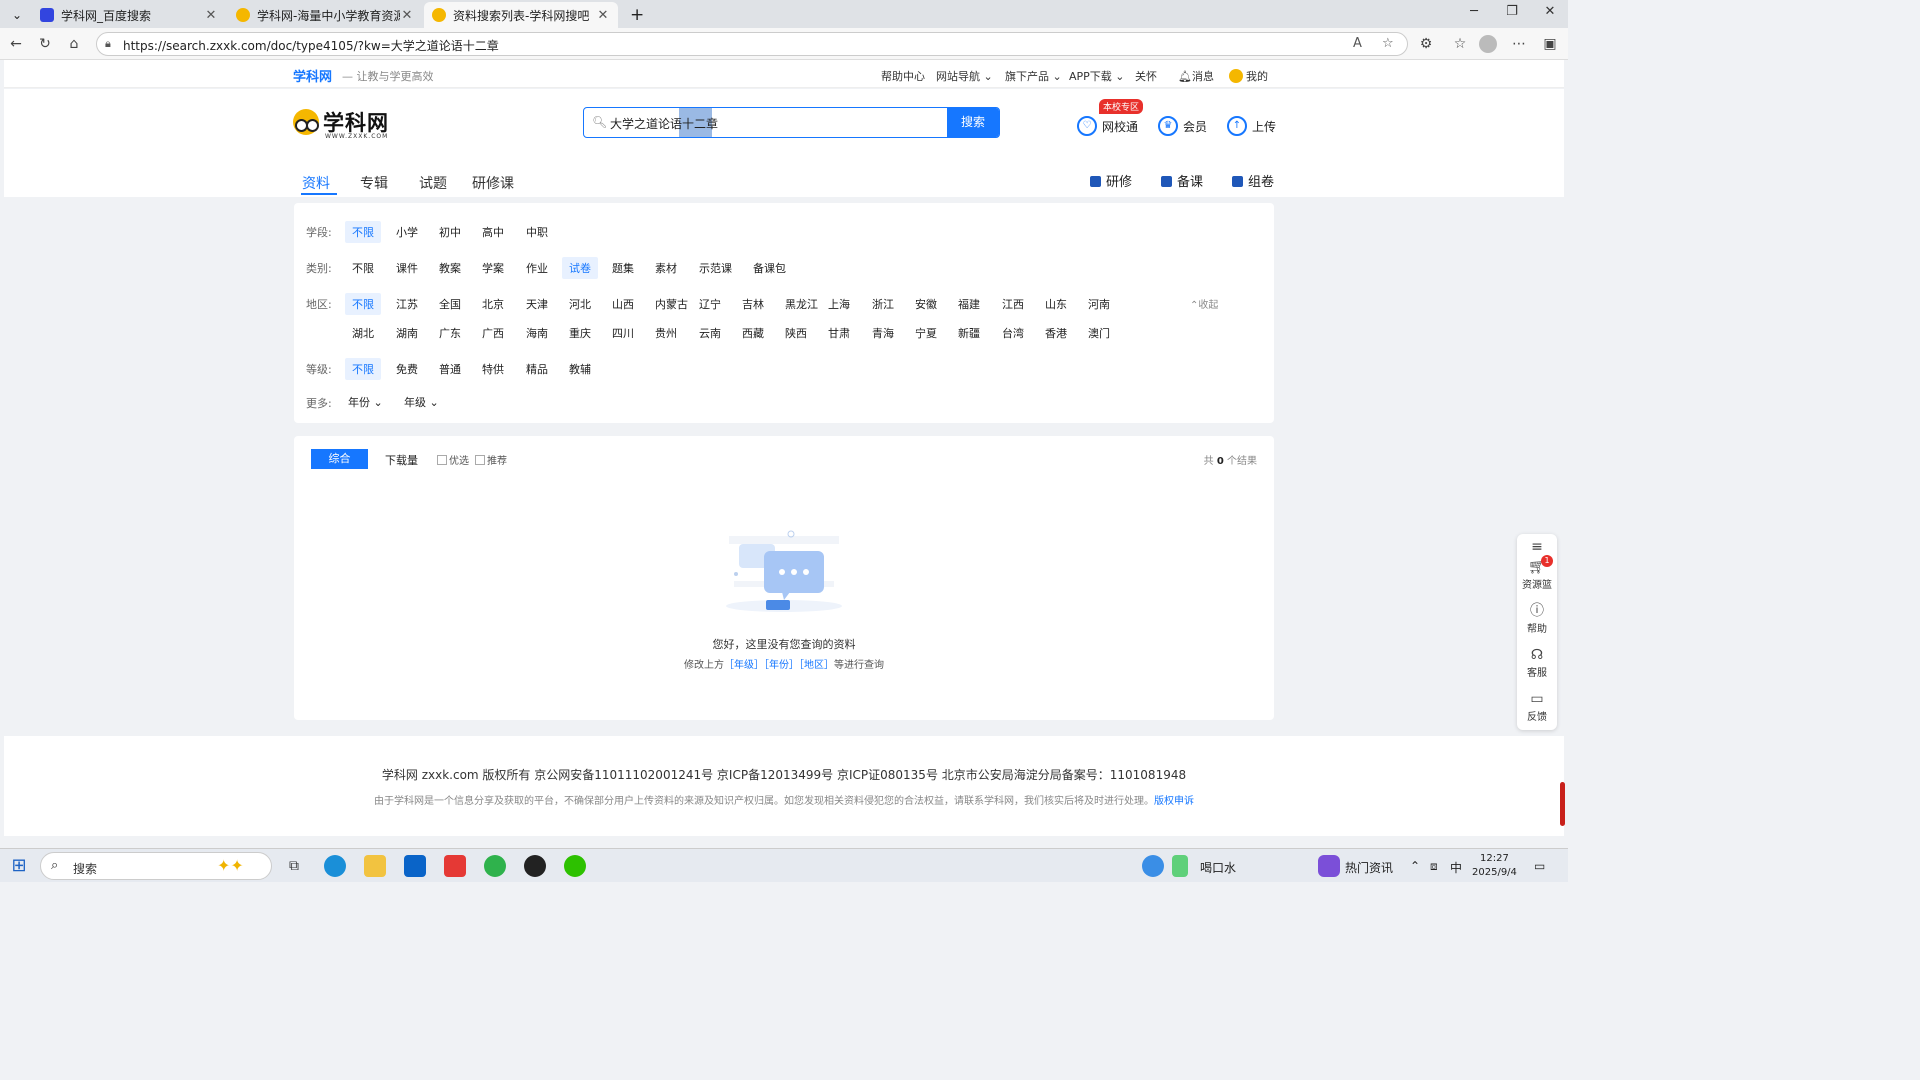  What do you see at coordinates (491, 459) in the screenshot?
I see `recommended-checkbox: 推荐` at bounding box center [491, 459].